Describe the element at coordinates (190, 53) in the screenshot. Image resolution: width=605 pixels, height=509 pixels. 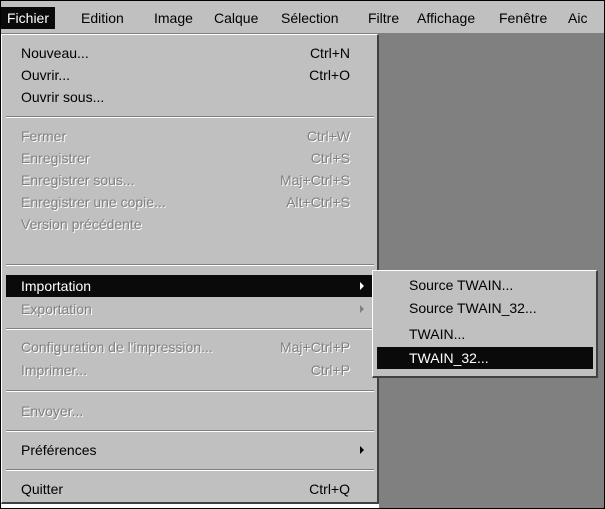
I see `menu-item-nouveau: Nouveau... Ctrl+N` at that location.